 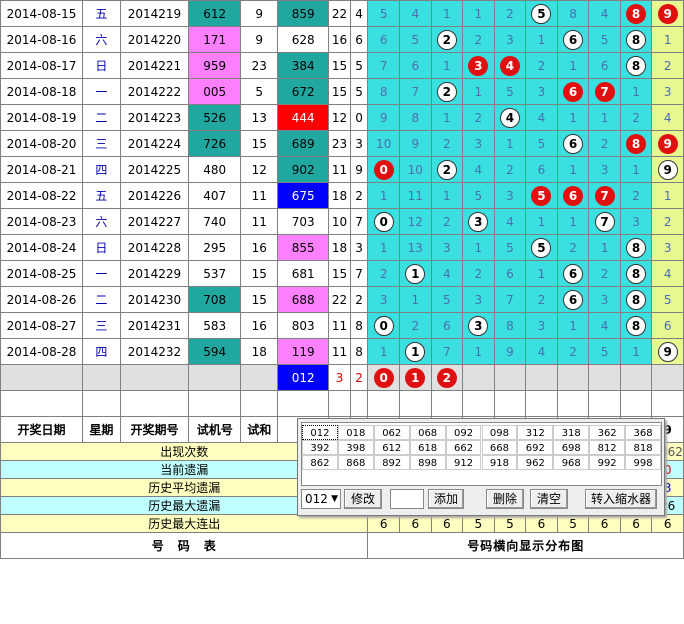 I want to click on combo-cell: 892, so click(x=391, y=462).